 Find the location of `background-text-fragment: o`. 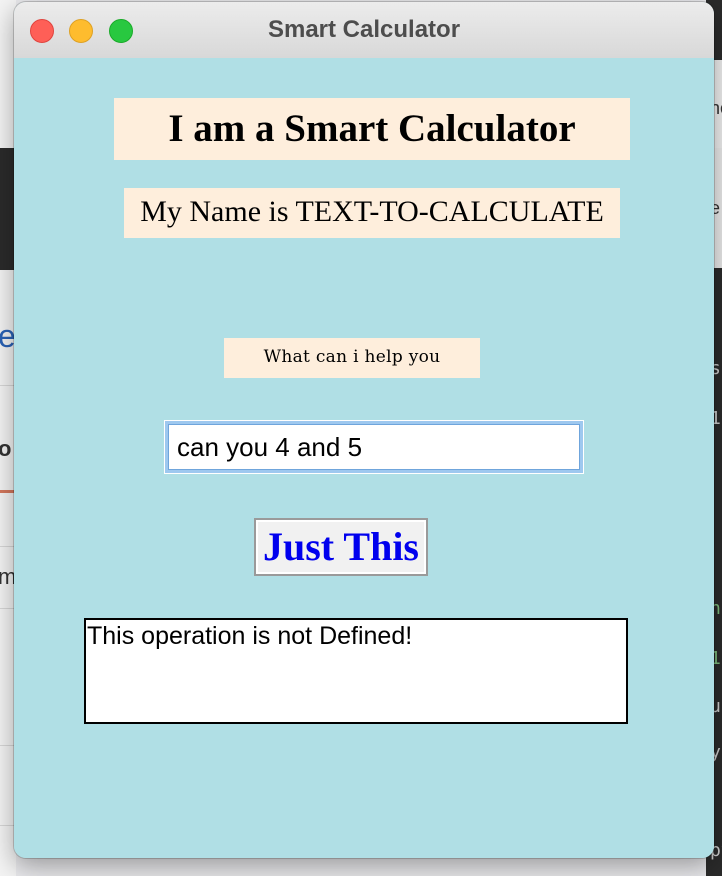

background-text-fragment: o is located at coordinates (6, 448).